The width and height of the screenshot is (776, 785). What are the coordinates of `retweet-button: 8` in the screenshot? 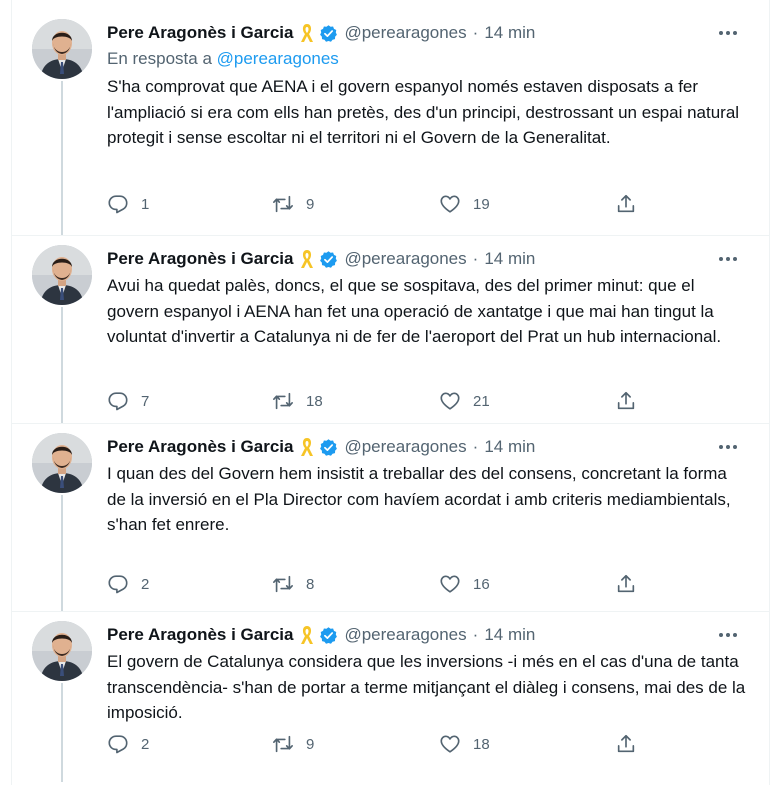 It's located at (293, 584).